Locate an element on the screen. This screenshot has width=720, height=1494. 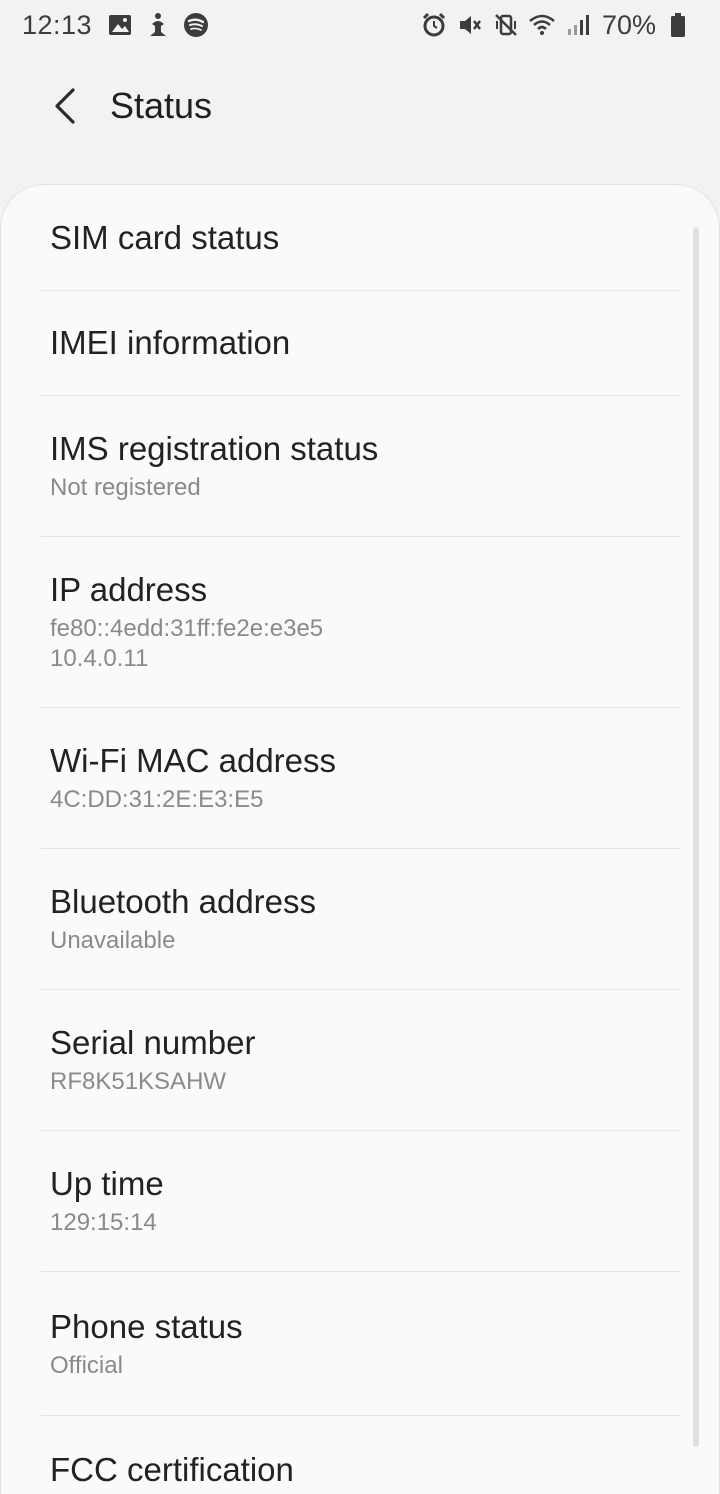
back-button is located at coordinates (64, 106).